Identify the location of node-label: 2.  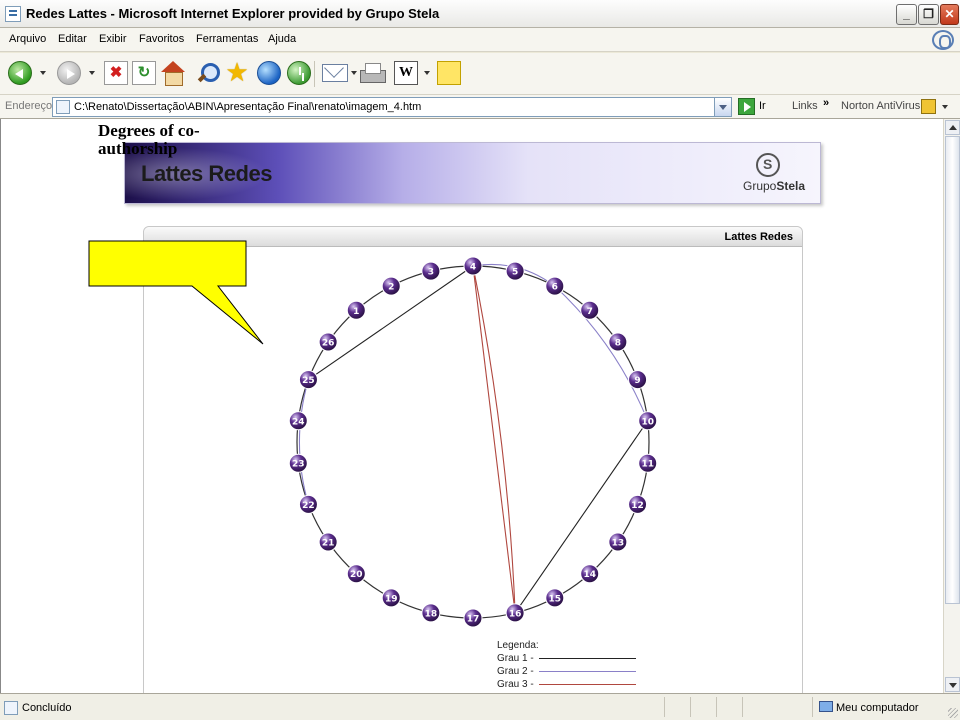
(391, 288).